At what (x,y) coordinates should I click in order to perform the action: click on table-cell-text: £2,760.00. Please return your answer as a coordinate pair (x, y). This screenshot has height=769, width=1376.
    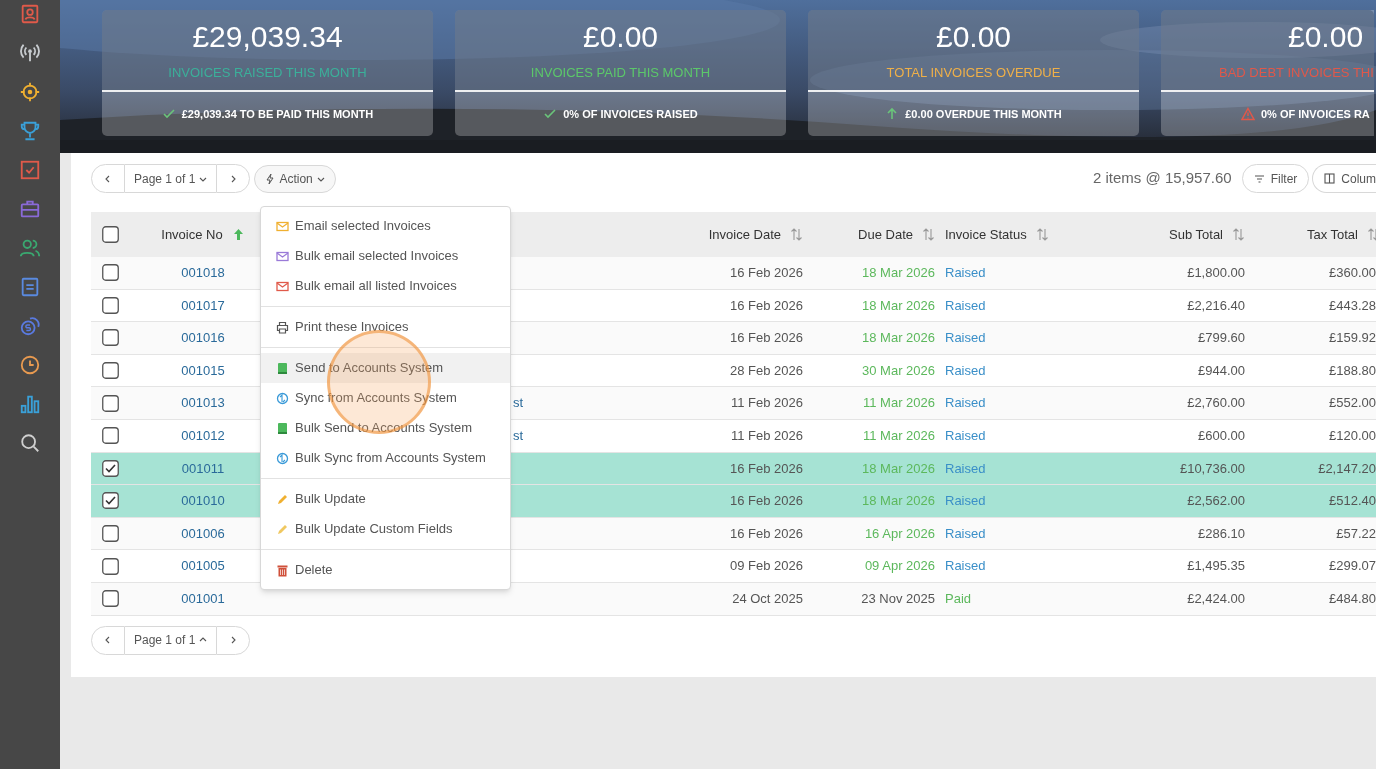
    Looking at the image, I should click on (1216, 403).